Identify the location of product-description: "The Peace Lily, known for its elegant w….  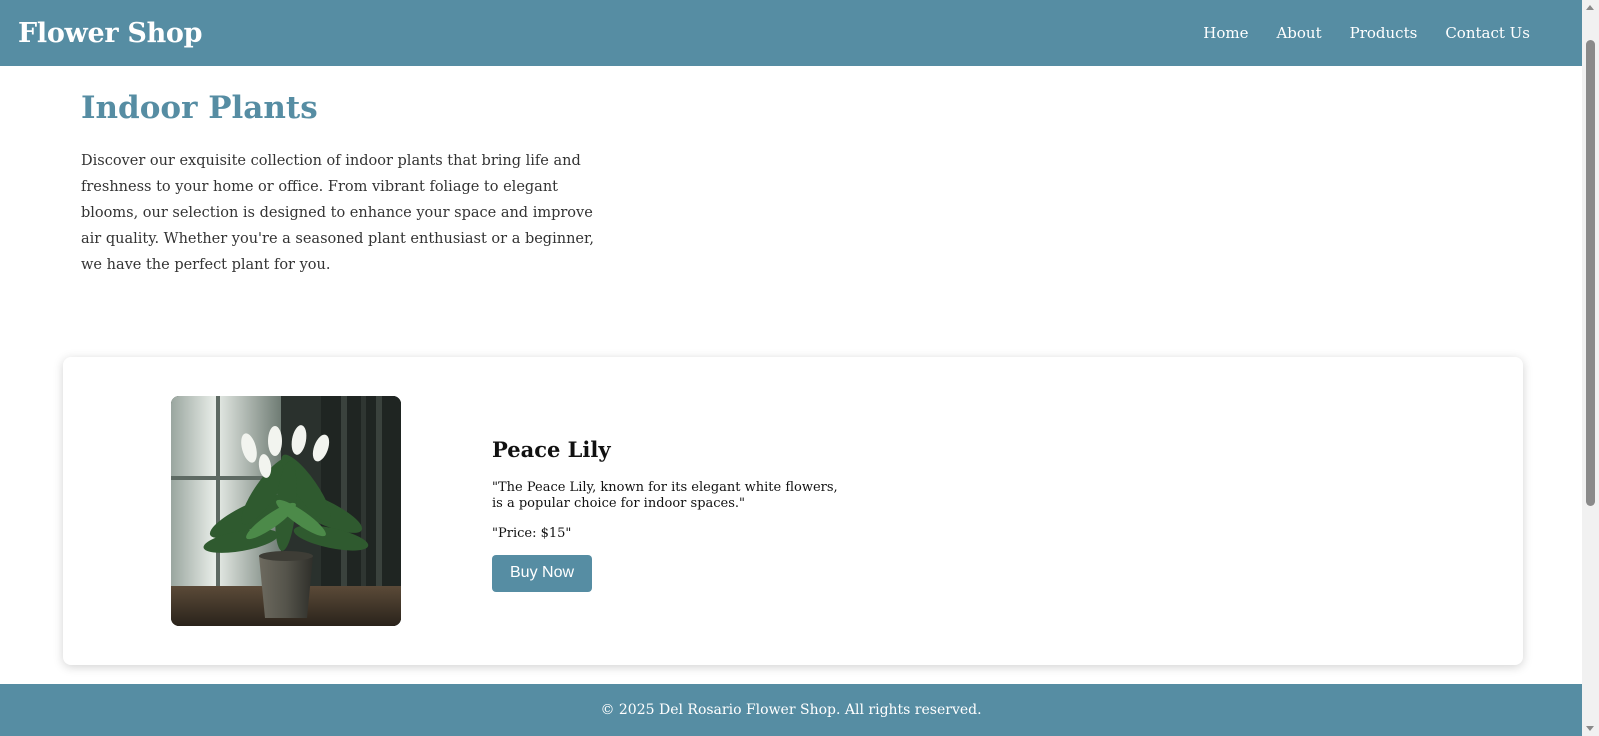
(665, 495).